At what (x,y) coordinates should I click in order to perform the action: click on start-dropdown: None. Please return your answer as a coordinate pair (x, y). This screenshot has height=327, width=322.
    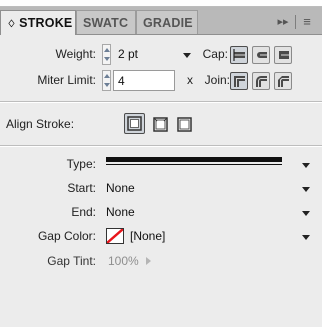
    Looking at the image, I should click on (202, 188).